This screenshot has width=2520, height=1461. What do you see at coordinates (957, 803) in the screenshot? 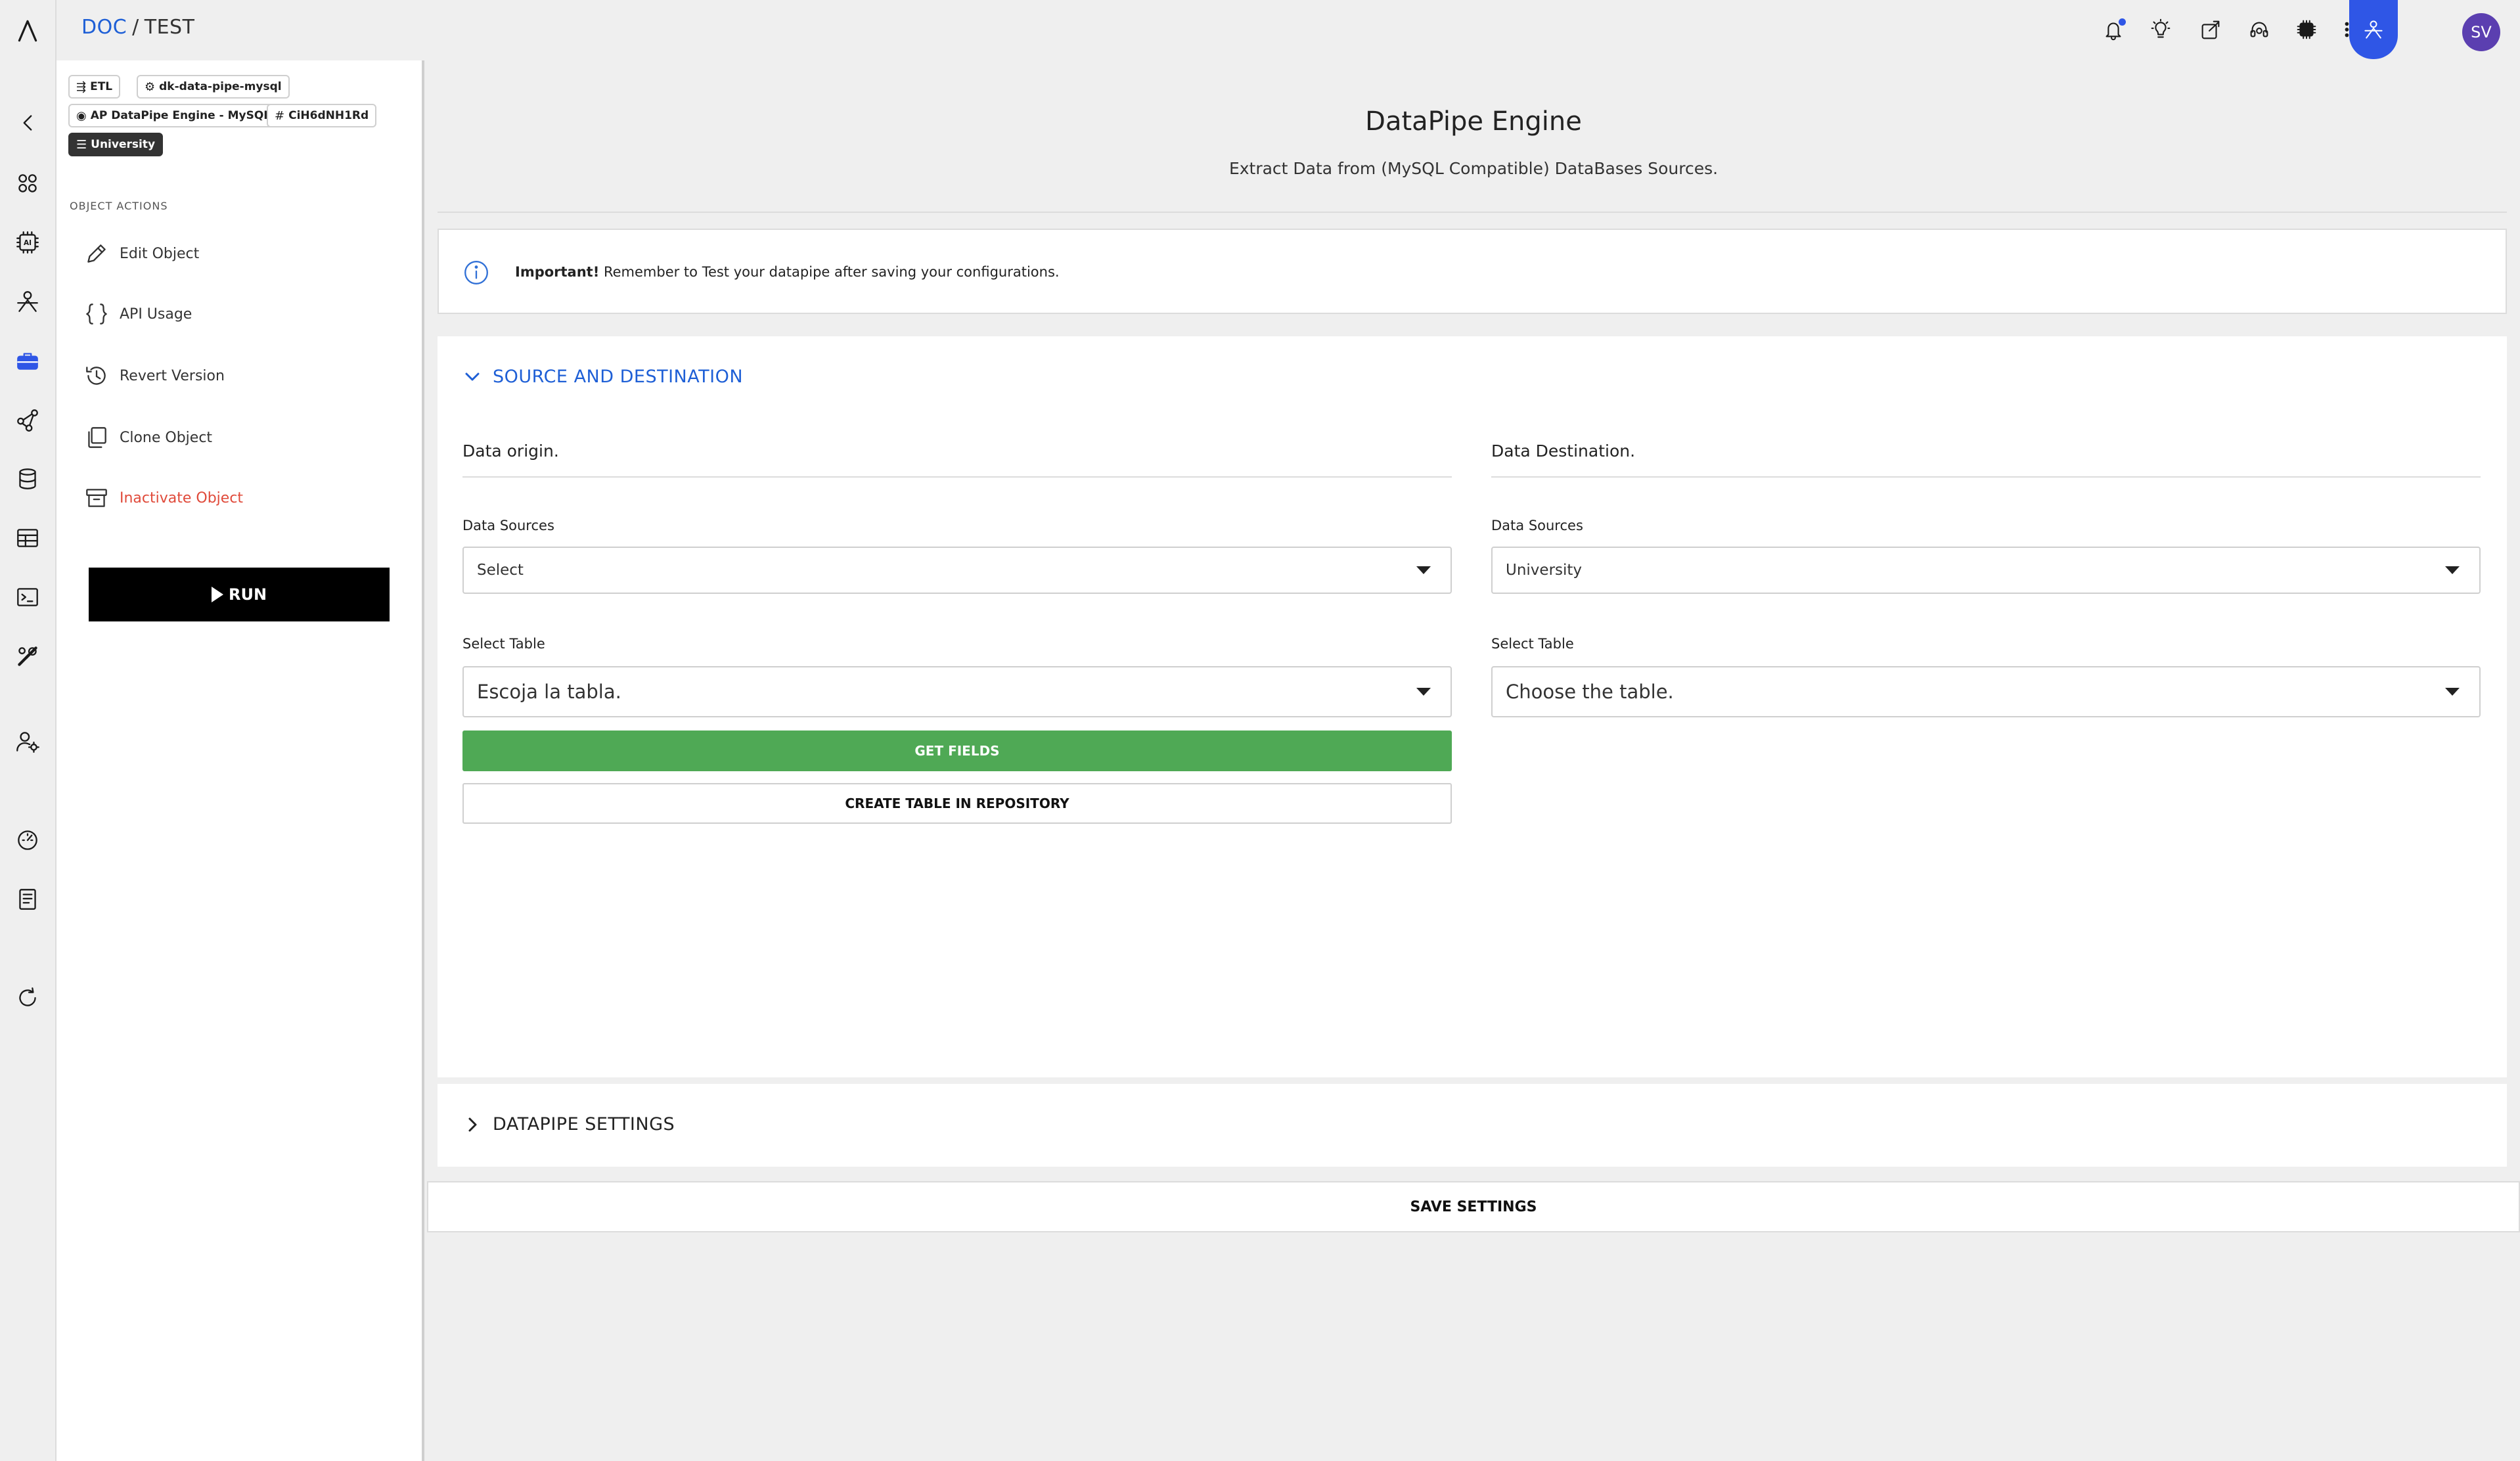
I see `create-table-button: CREATE TABLE IN REPOSITORY` at bounding box center [957, 803].